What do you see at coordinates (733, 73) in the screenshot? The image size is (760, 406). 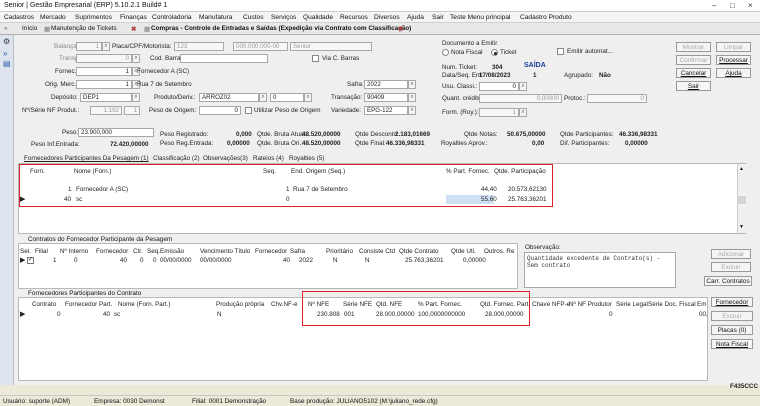 I see `ajuda-button: Ajuda` at bounding box center [733, 73].